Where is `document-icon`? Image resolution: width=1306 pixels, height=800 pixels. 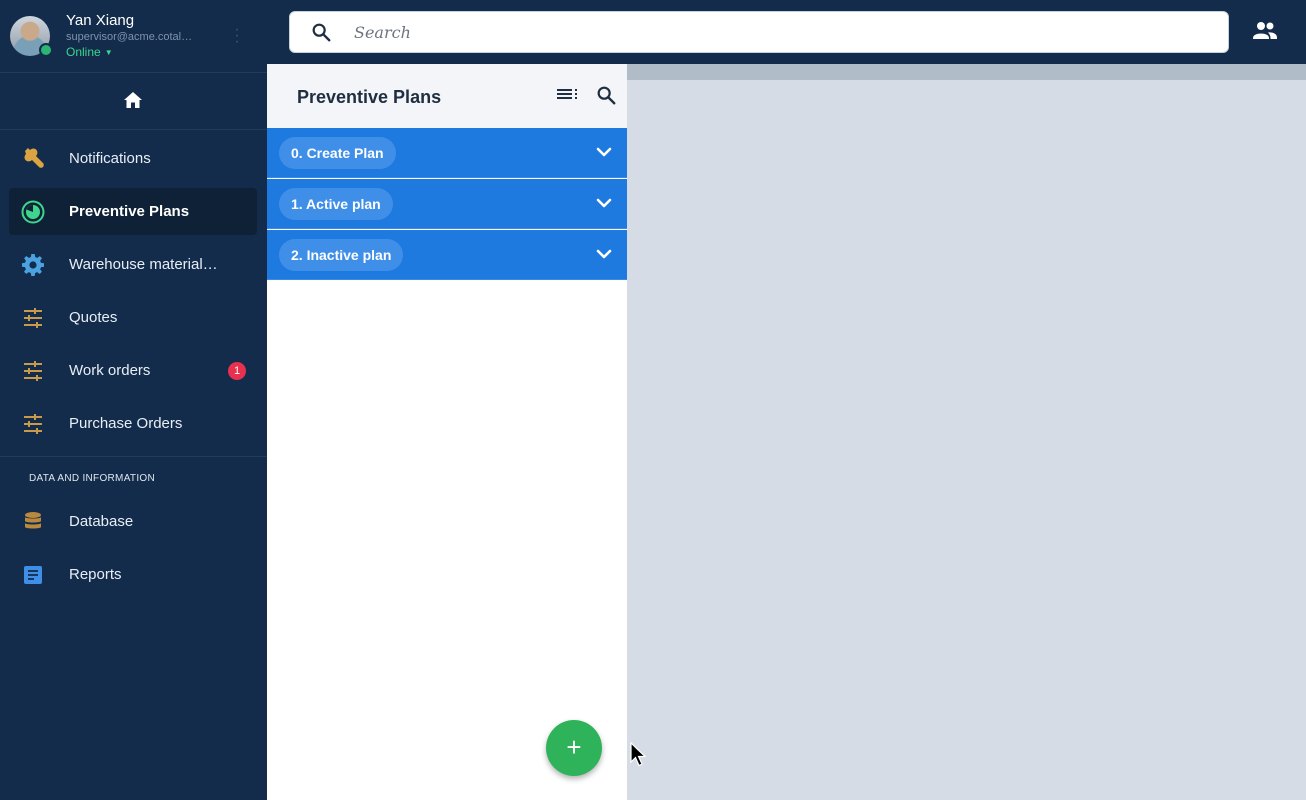 document-icon is located at coordinates (33, 575).